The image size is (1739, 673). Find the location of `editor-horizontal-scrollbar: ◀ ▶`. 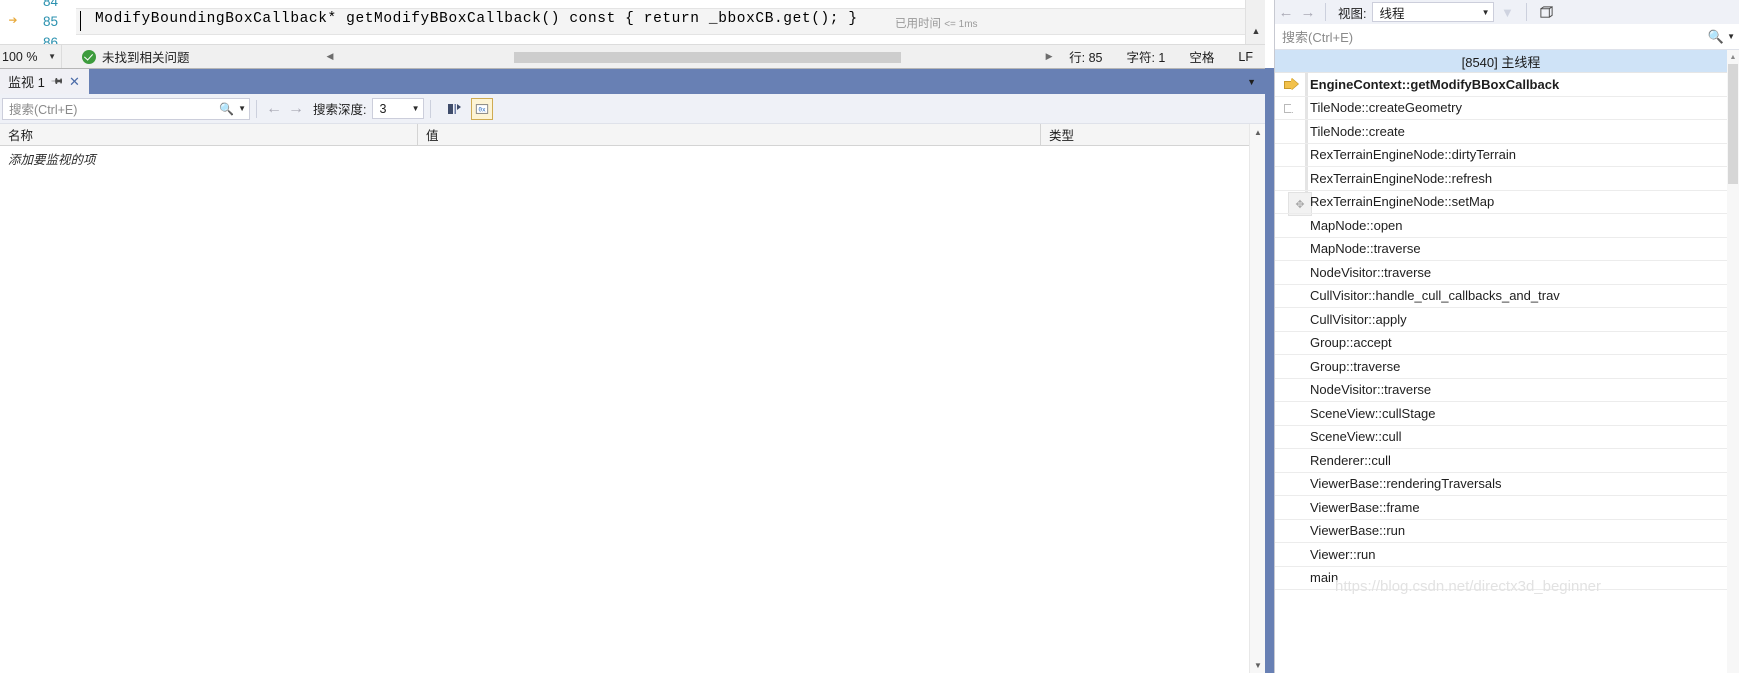

editor-horizontal-scrollbar: ◀ ▶ is located at coordinates (689, 57).